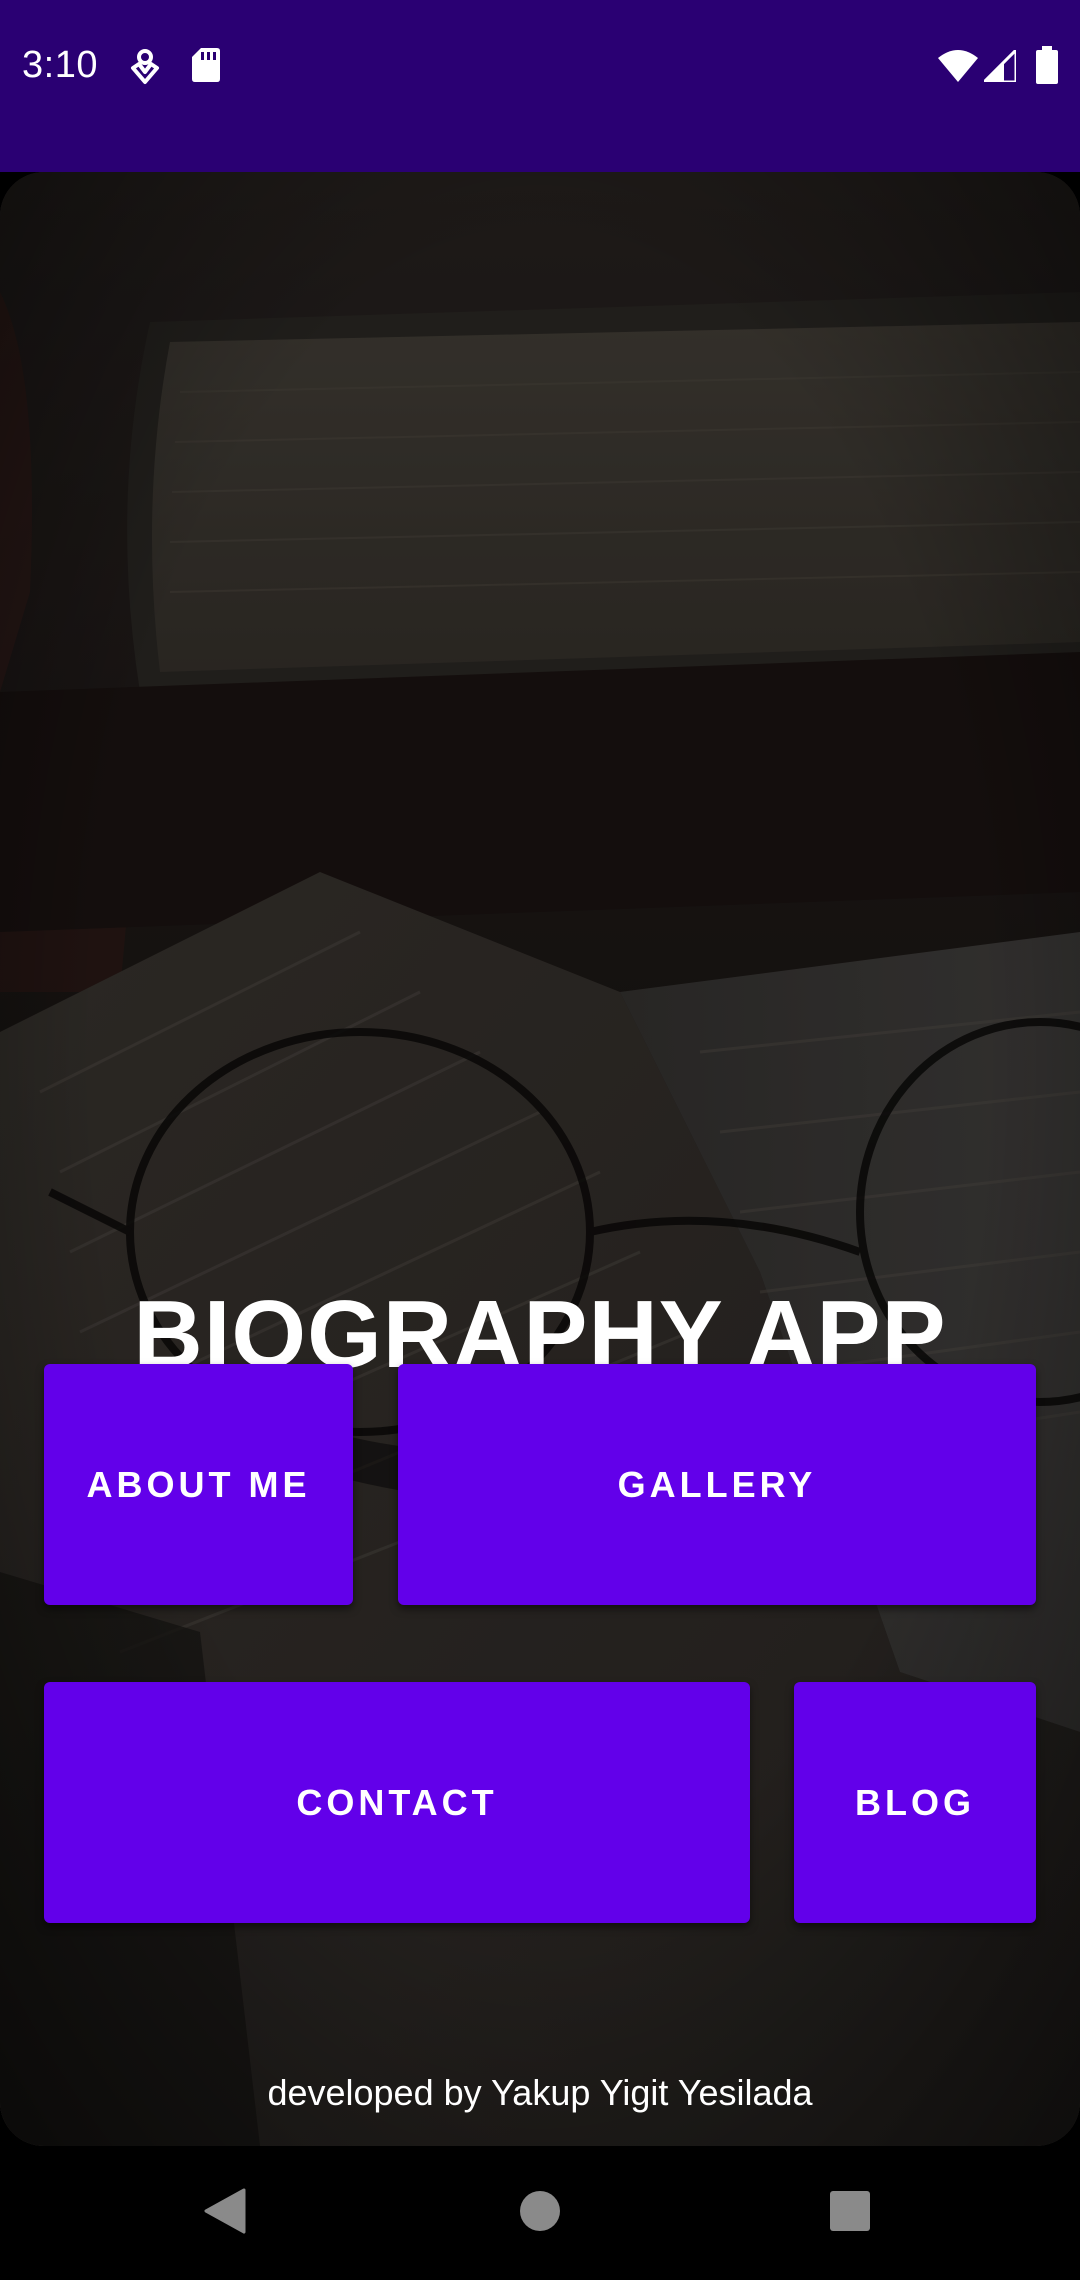 The width and height of the screenshot is (1080, 2280). I want to click on status-bar: 3:10, so click(540, 86).